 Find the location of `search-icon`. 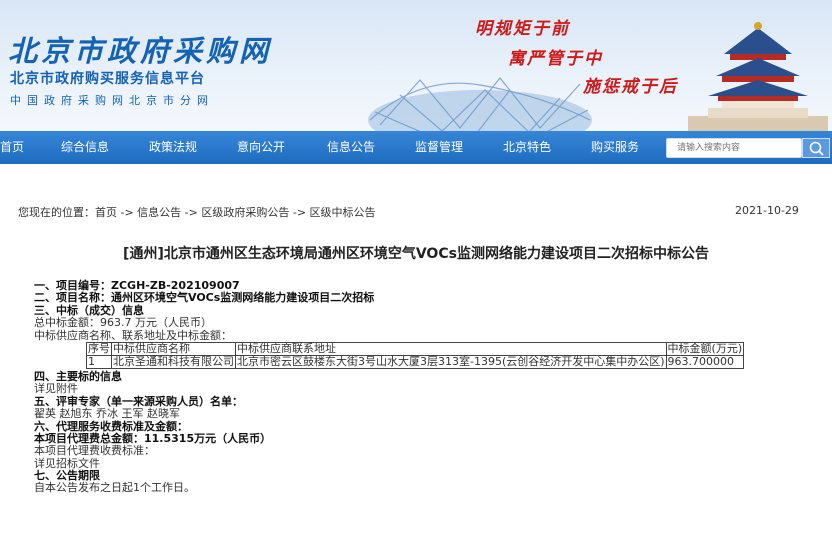

search-icon is located at coordinates (816, 148).